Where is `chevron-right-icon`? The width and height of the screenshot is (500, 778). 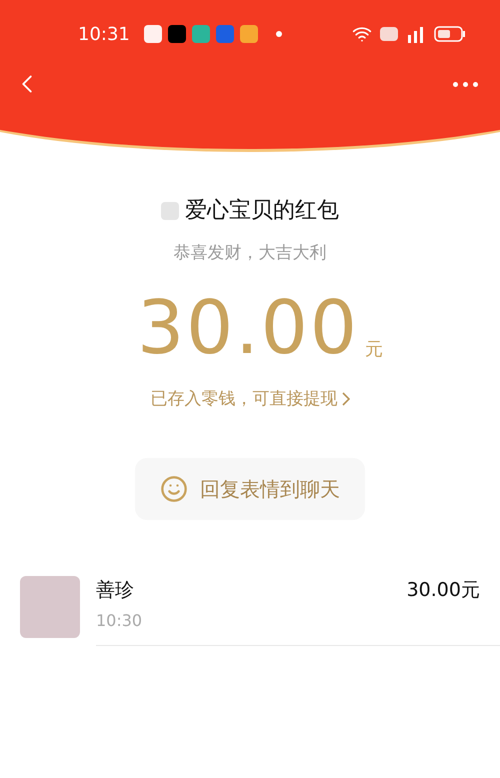
chevron-right-icon is located at coordinates (346, 399).